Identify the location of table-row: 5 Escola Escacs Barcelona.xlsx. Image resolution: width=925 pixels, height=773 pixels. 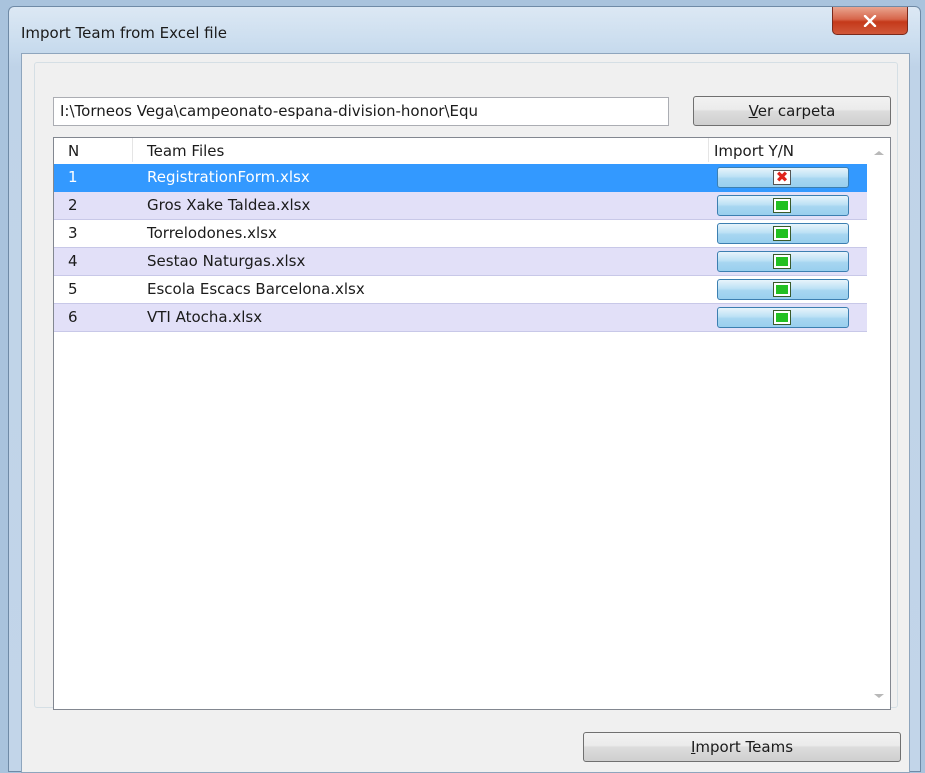
(460, 290).